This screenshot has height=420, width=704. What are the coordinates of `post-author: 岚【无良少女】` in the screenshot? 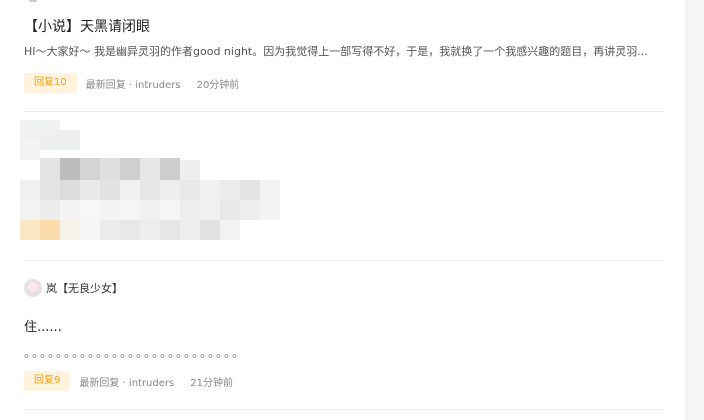 It's located at (73, 288).